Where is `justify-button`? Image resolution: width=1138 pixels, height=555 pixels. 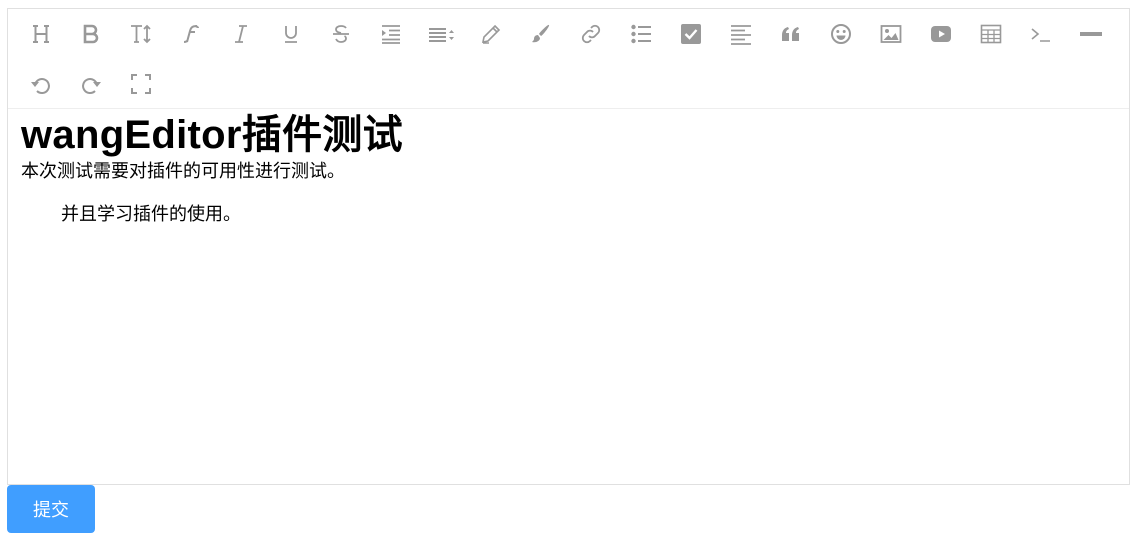 justify-button is located at coordinates (741, 34).